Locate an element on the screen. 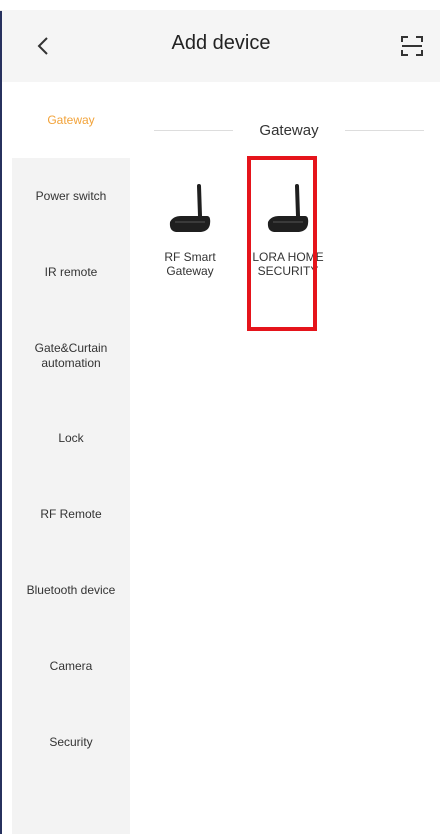 This screenshot has height=834, width=440. sidebar-item-label: Gateway is located at coordinates (71, 119).